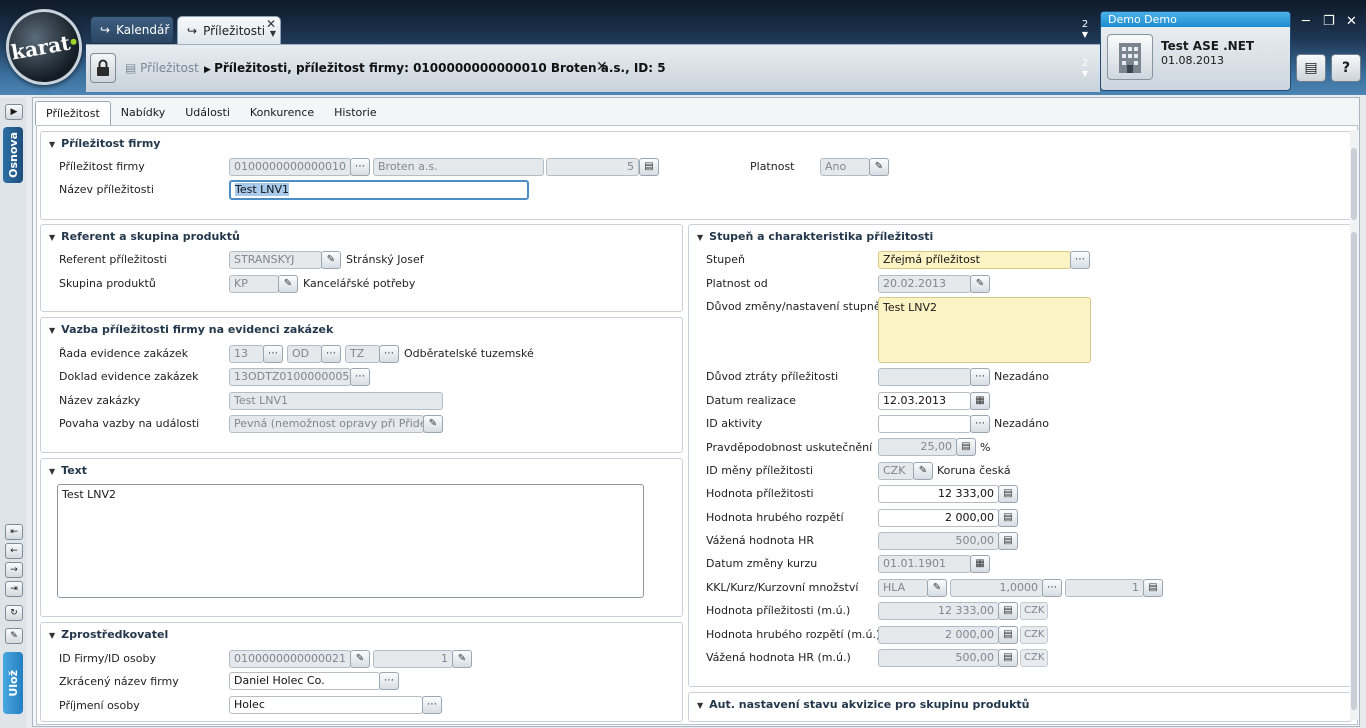 This screenshot has height=728, width=1366. Describe the element at coordinates (1354, 184) in the screenshot. I see `scrollbar-thumb-top` at that location.